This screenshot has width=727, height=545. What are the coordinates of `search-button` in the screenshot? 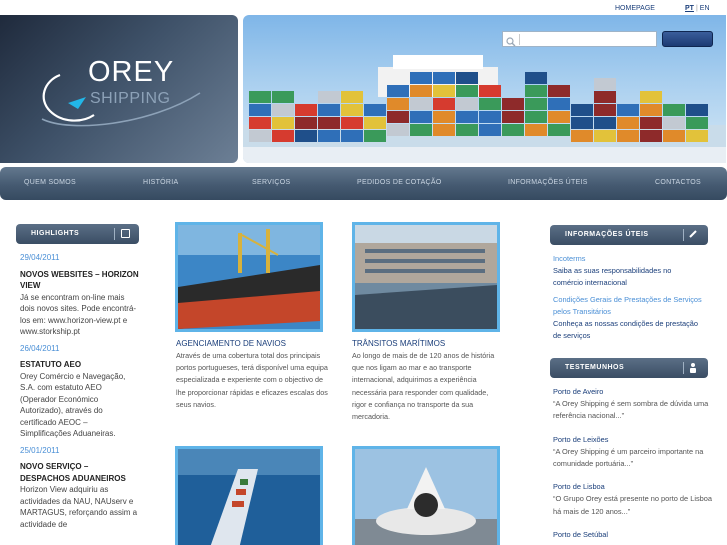 It's located at (687, 39).